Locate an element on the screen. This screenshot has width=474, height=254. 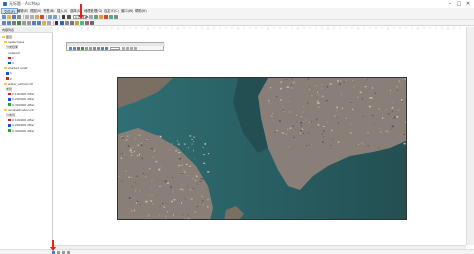
html-popup-icon is located at coordinates (82, 23).